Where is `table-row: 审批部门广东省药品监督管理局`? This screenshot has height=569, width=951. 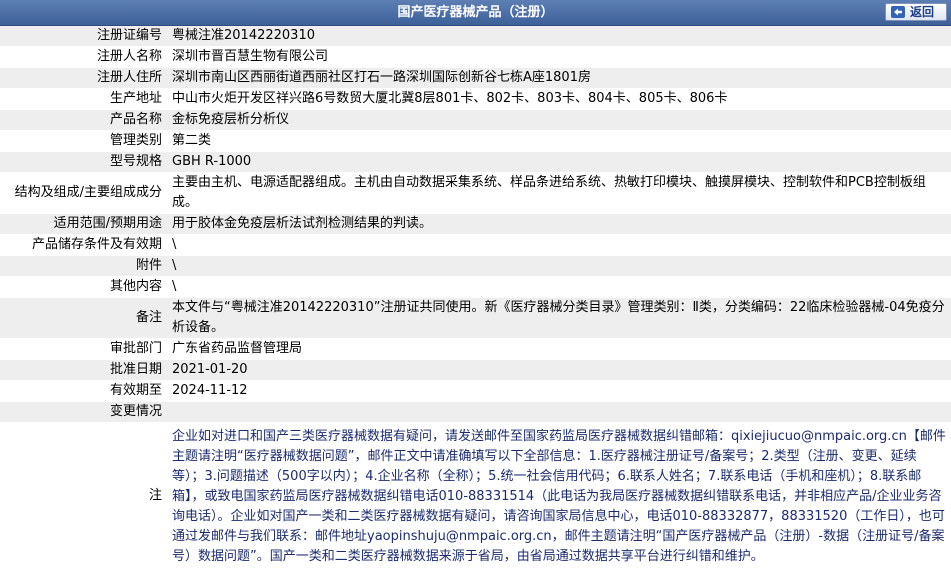 table-row: 审批部门广东省药品监督管理局 is located at coordinates (475, 349).